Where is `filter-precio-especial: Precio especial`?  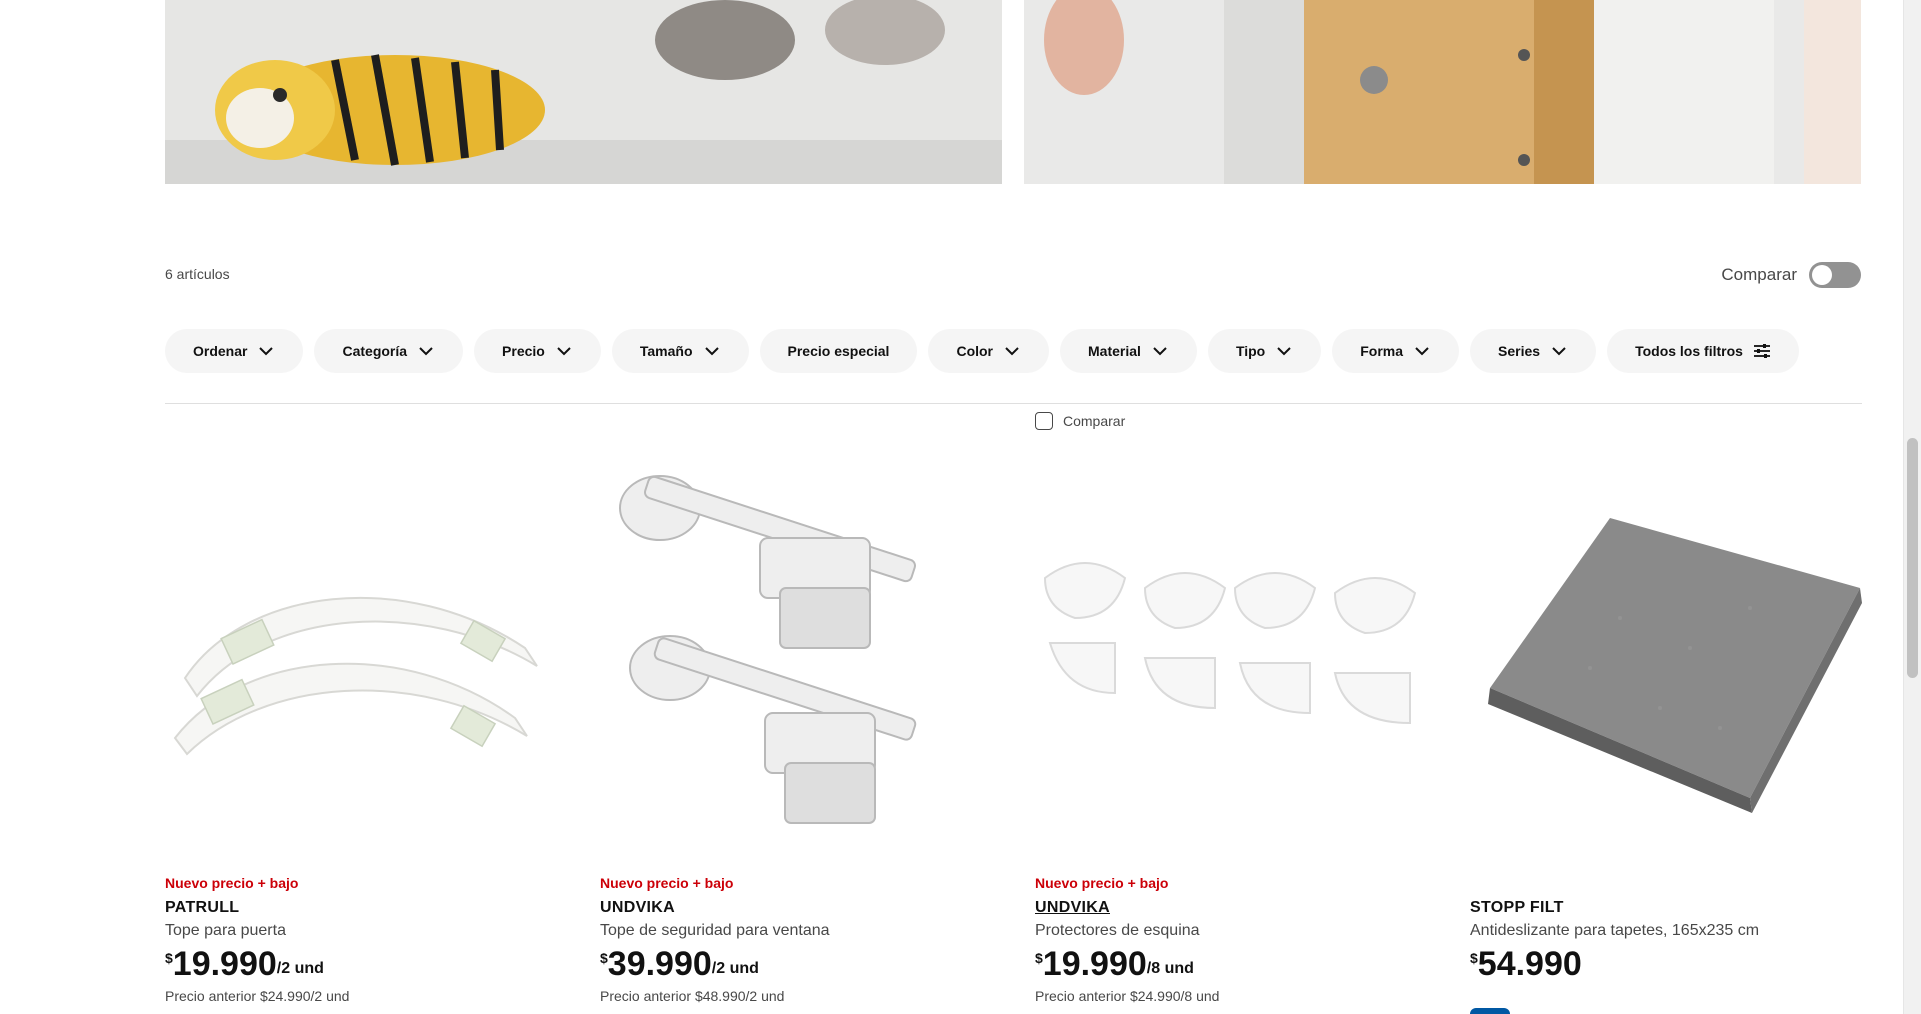 filter-precio-especial: Precio especial is located at coordinates (838, 351).